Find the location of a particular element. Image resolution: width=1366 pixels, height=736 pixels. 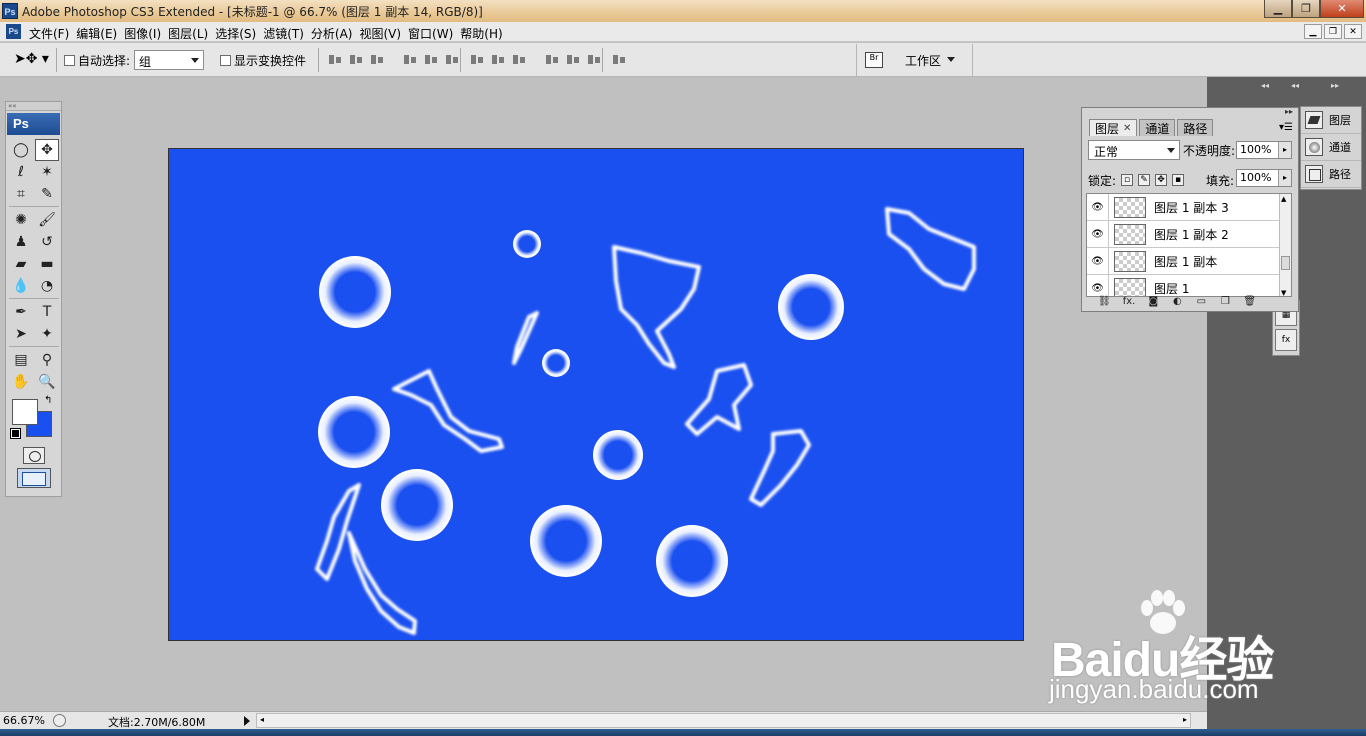

align-right-icon is located at coordinates (452, 59).